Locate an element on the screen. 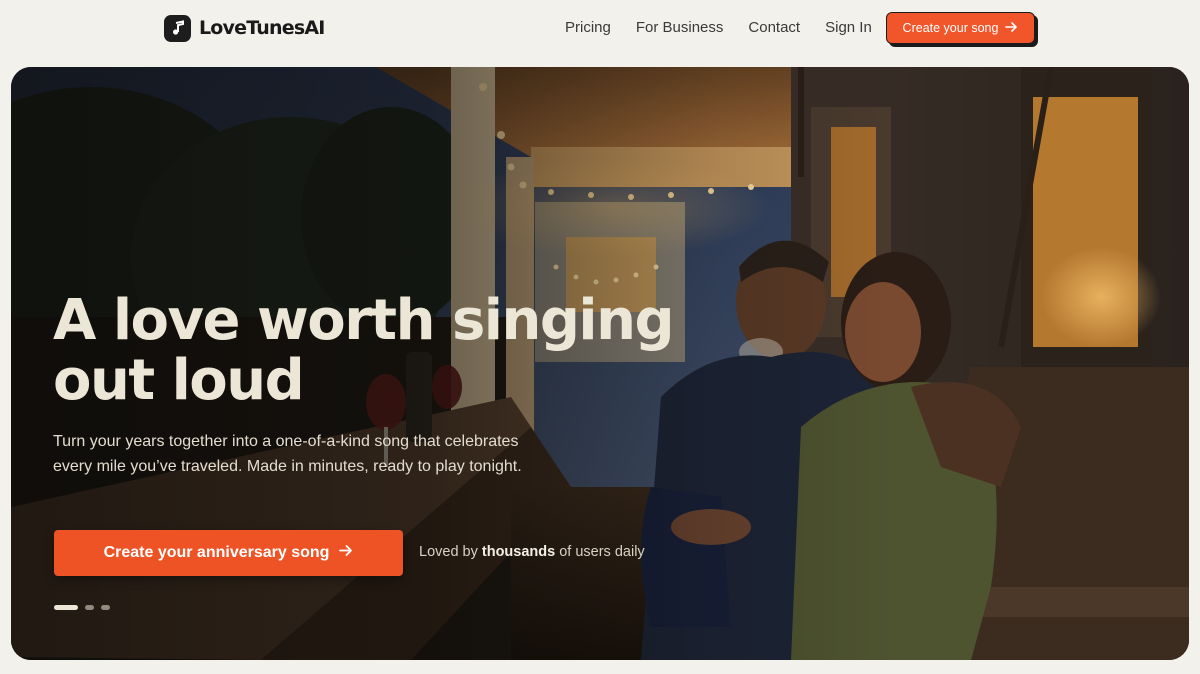  create-song-label: Create your song is located at coordinates (950, 28).